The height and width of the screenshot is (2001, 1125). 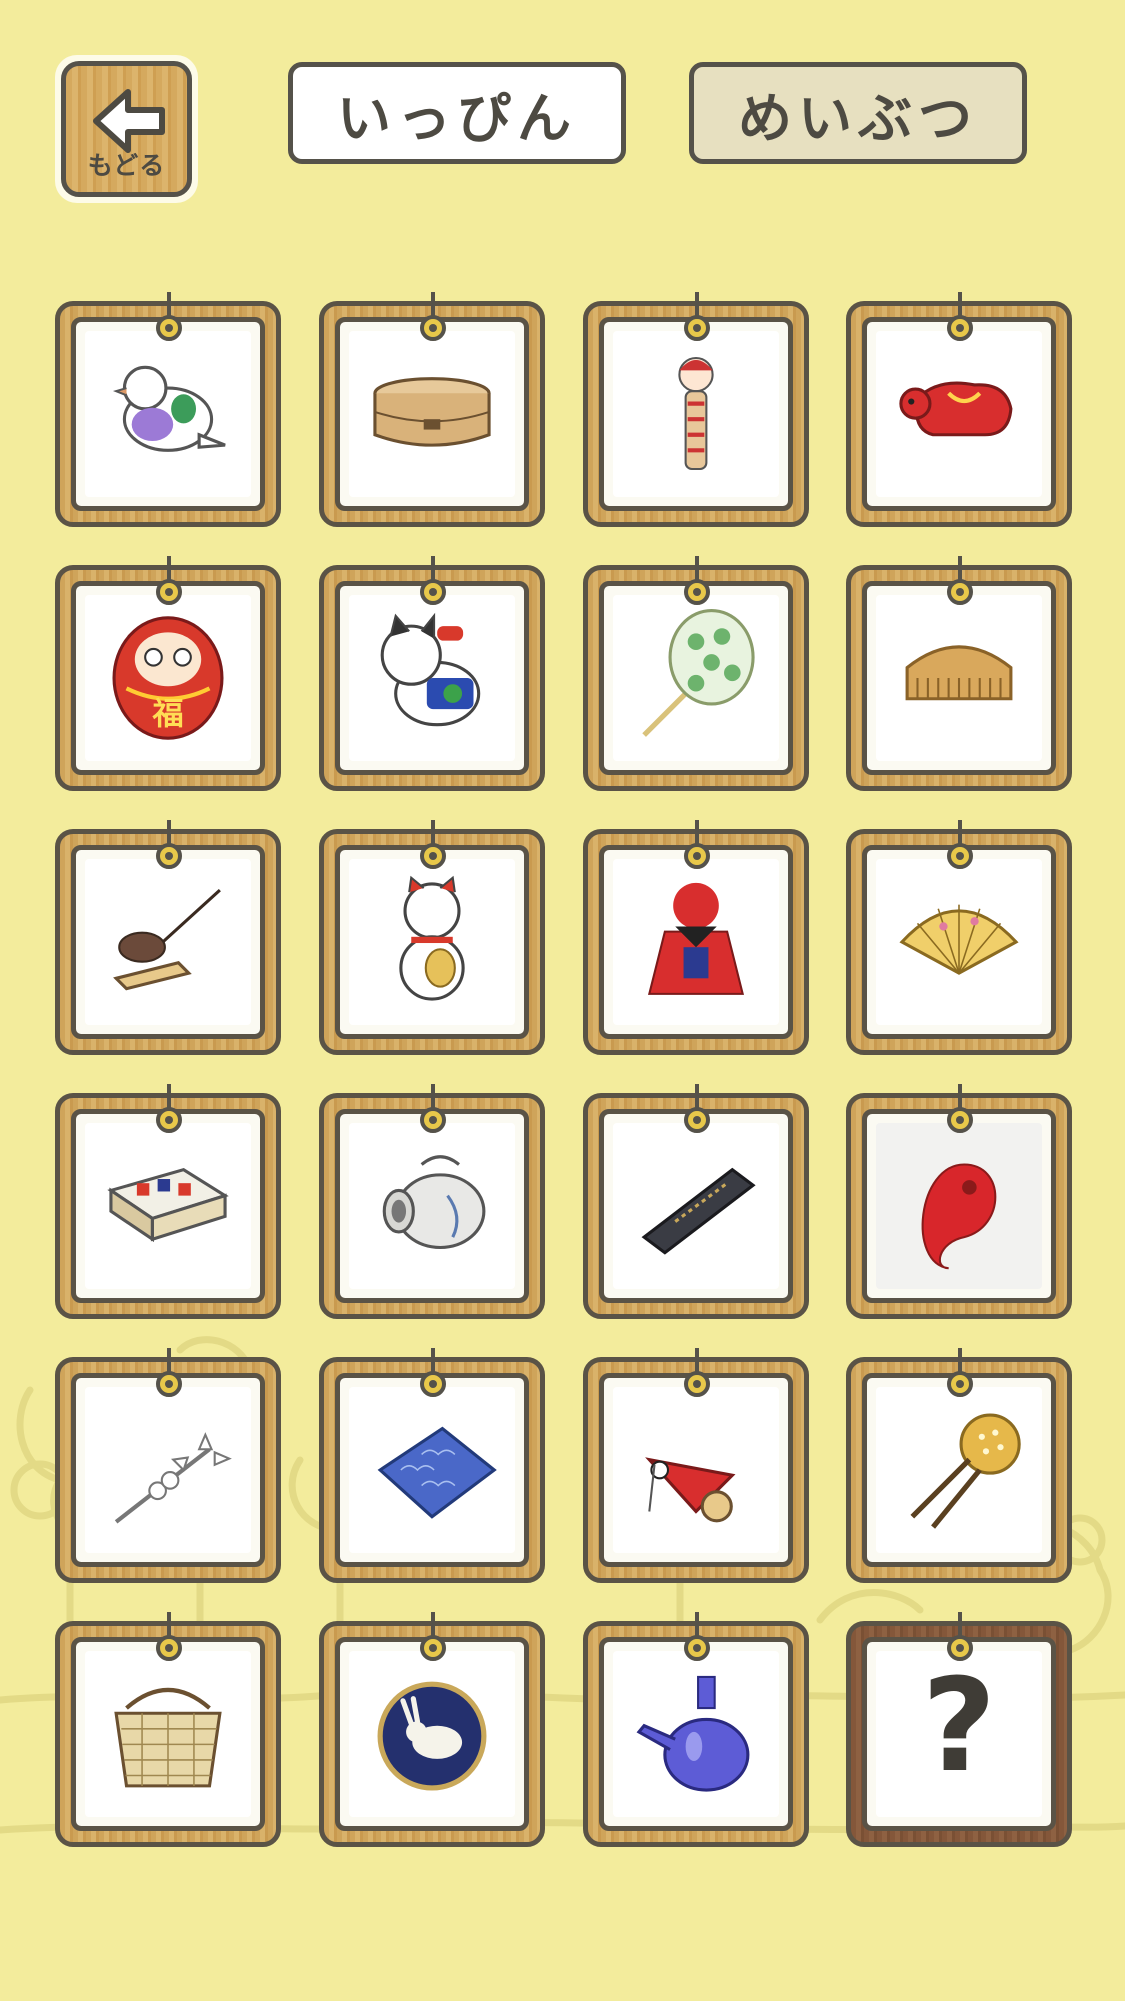 I want to click on kanzashi-hairpin-icon, so click(x=965, y=1471).